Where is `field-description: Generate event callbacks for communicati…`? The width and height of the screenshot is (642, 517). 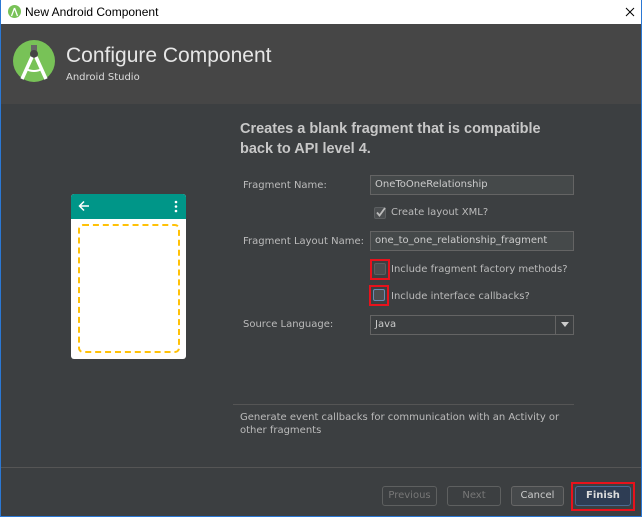
field-description: Generate event callbacks for communicati… is located at coordinates (400, 424).